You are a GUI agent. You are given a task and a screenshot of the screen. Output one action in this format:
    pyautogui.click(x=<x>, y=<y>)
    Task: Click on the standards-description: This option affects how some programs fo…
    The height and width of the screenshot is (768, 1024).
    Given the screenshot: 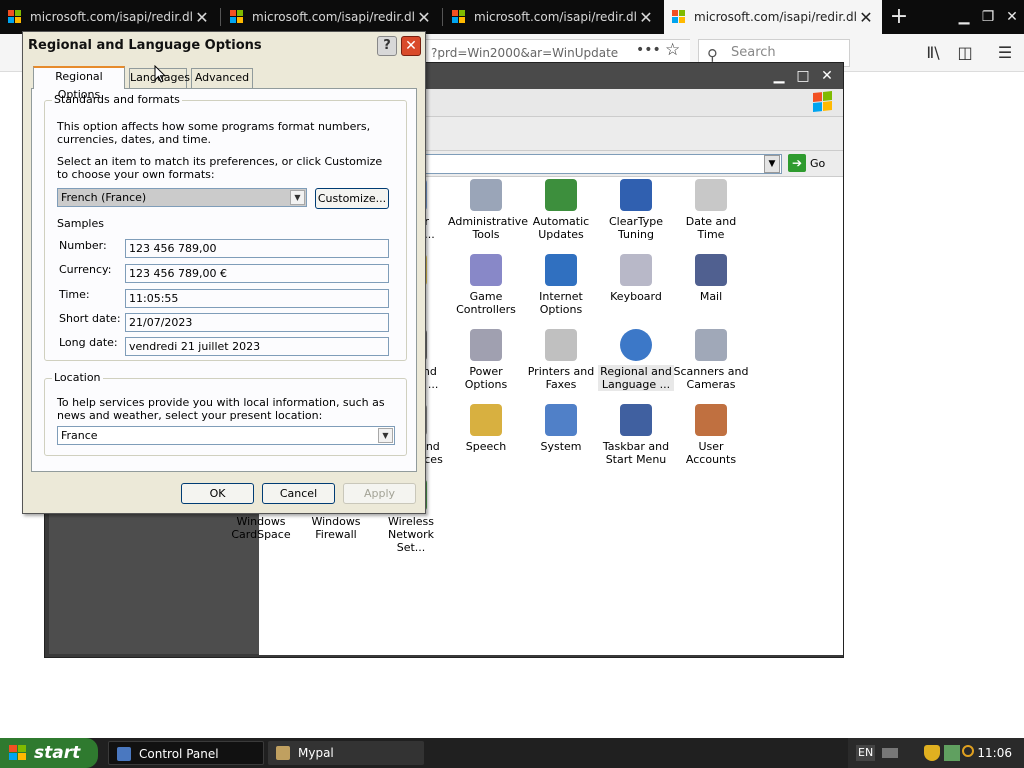 What is the action you would take?
    pyautogui.click(x=214, y=133)
    